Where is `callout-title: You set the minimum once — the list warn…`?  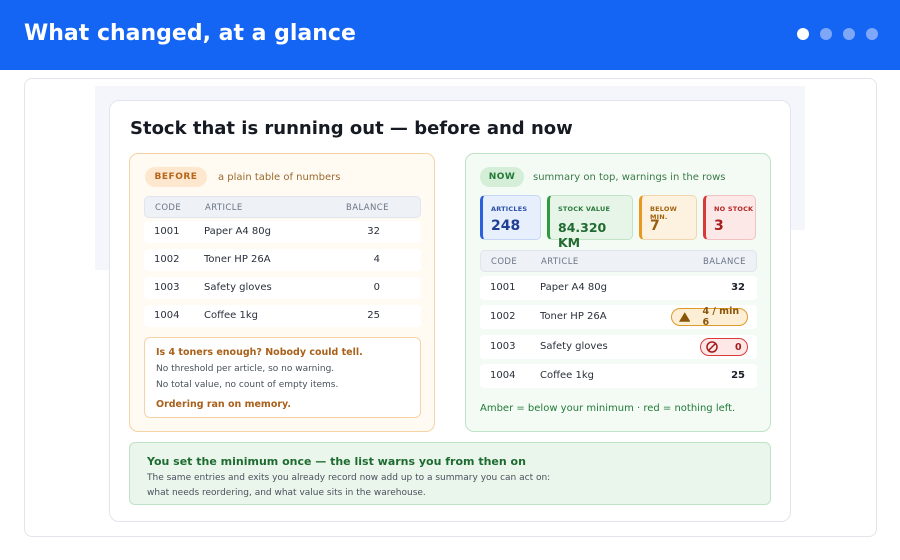 callout-title: You set the minimum once — the list warn… is located at coordinates (336, 461).